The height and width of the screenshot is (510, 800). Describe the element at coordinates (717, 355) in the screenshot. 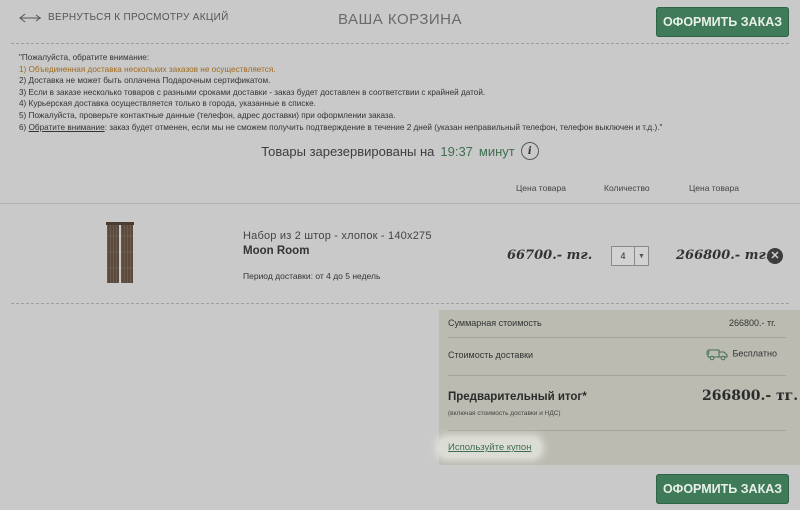

I see `delivery-truck-icon` at that location.